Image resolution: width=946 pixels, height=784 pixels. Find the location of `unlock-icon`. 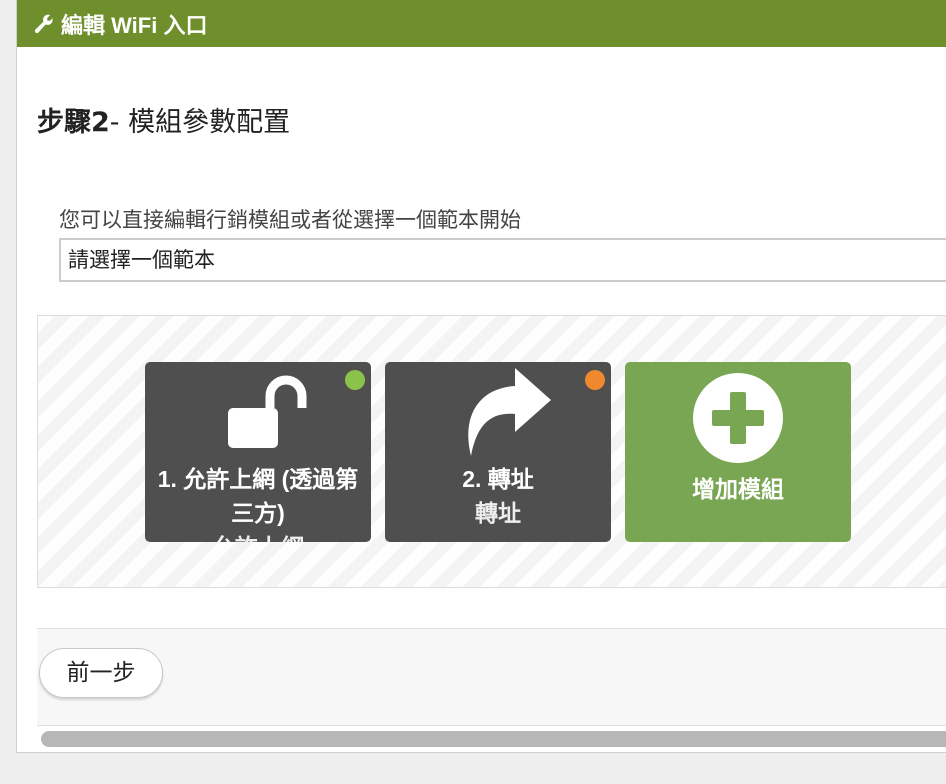

unlock-icon is located at coordinates (267, 411).